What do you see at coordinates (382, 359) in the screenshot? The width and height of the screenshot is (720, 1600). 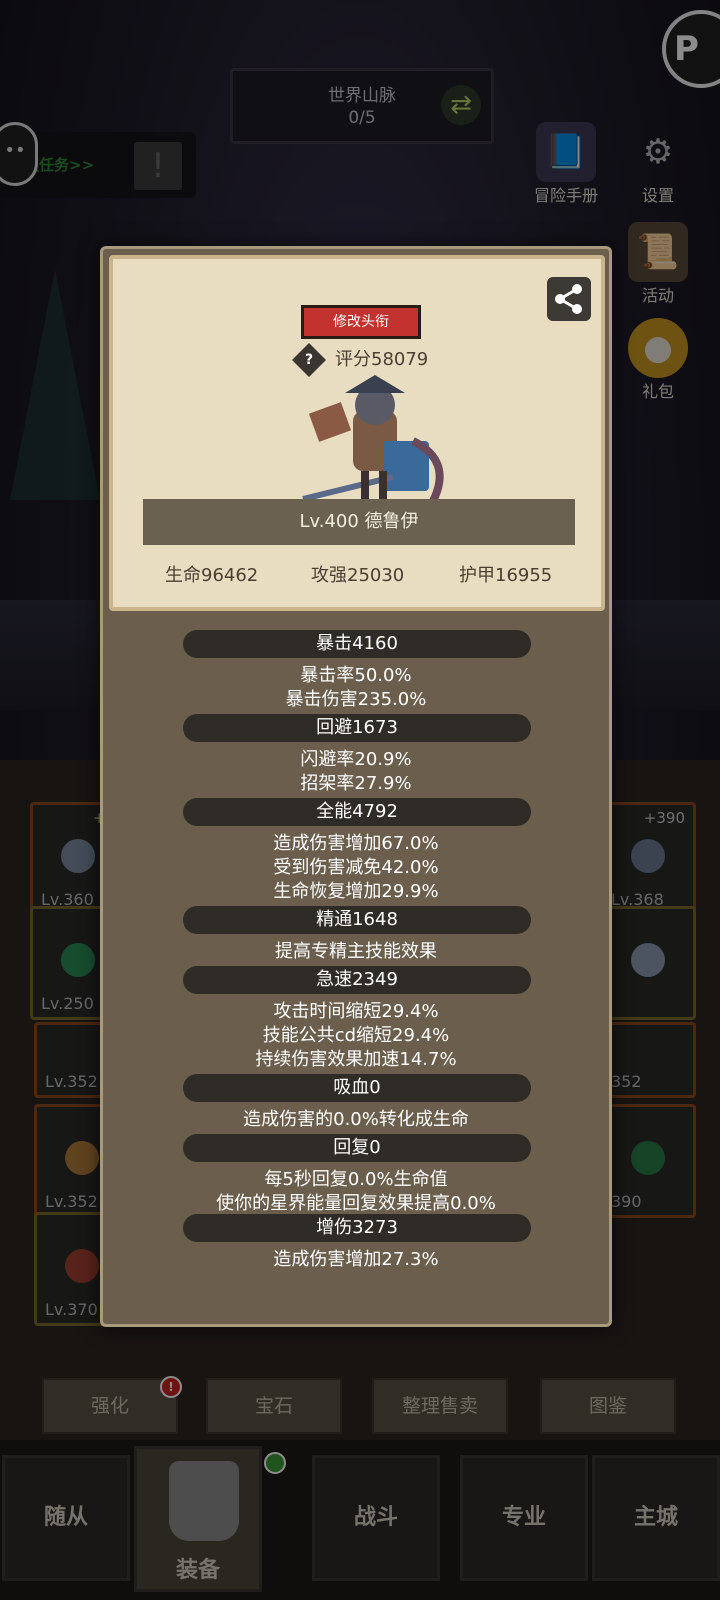 I see `score-text: 评分58079` at bounding box center [382, 359].